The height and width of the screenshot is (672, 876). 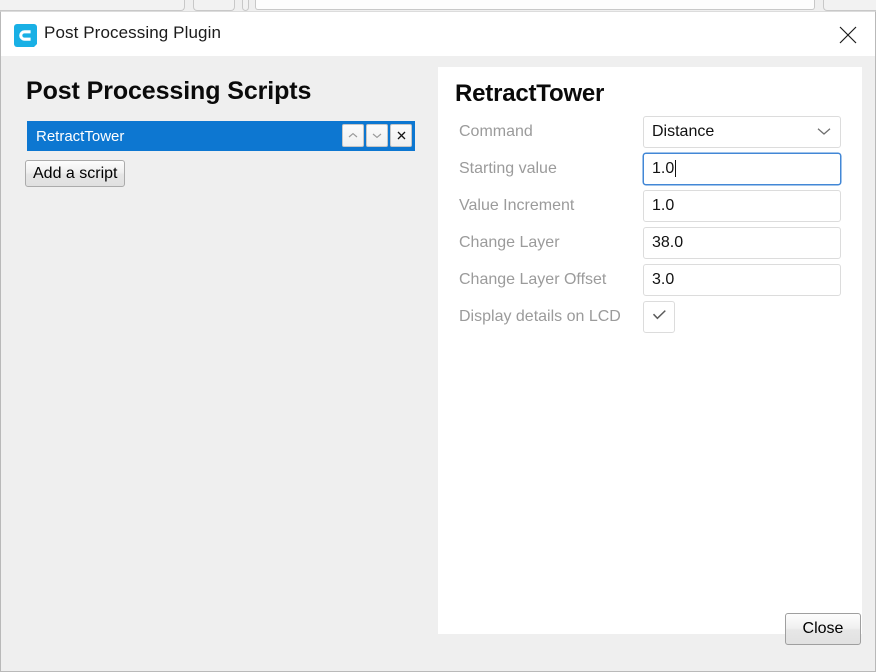 What do you see at coordinates (25, 35) in the screenshot?
I see `cura-logo-icon` at bounding box center [25, 35].